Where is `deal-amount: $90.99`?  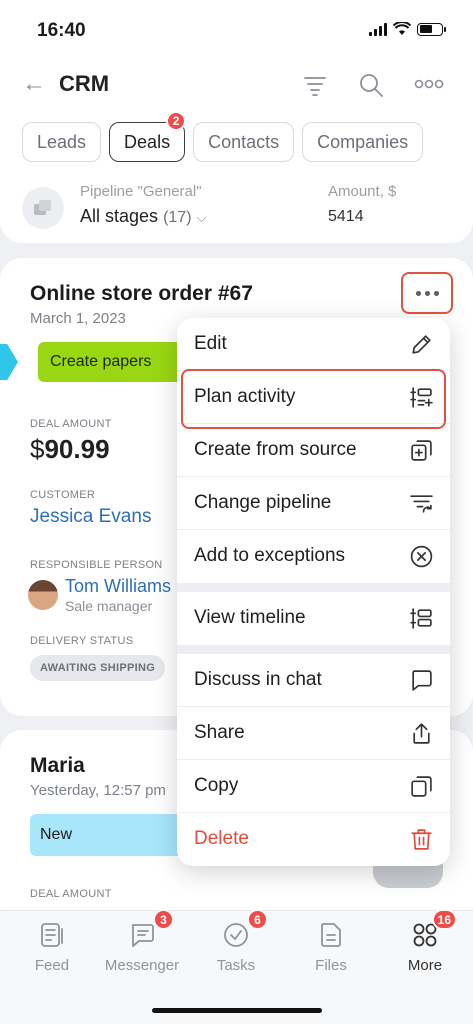 deal-amount: $90.99 is located at coordinates (70, 449).